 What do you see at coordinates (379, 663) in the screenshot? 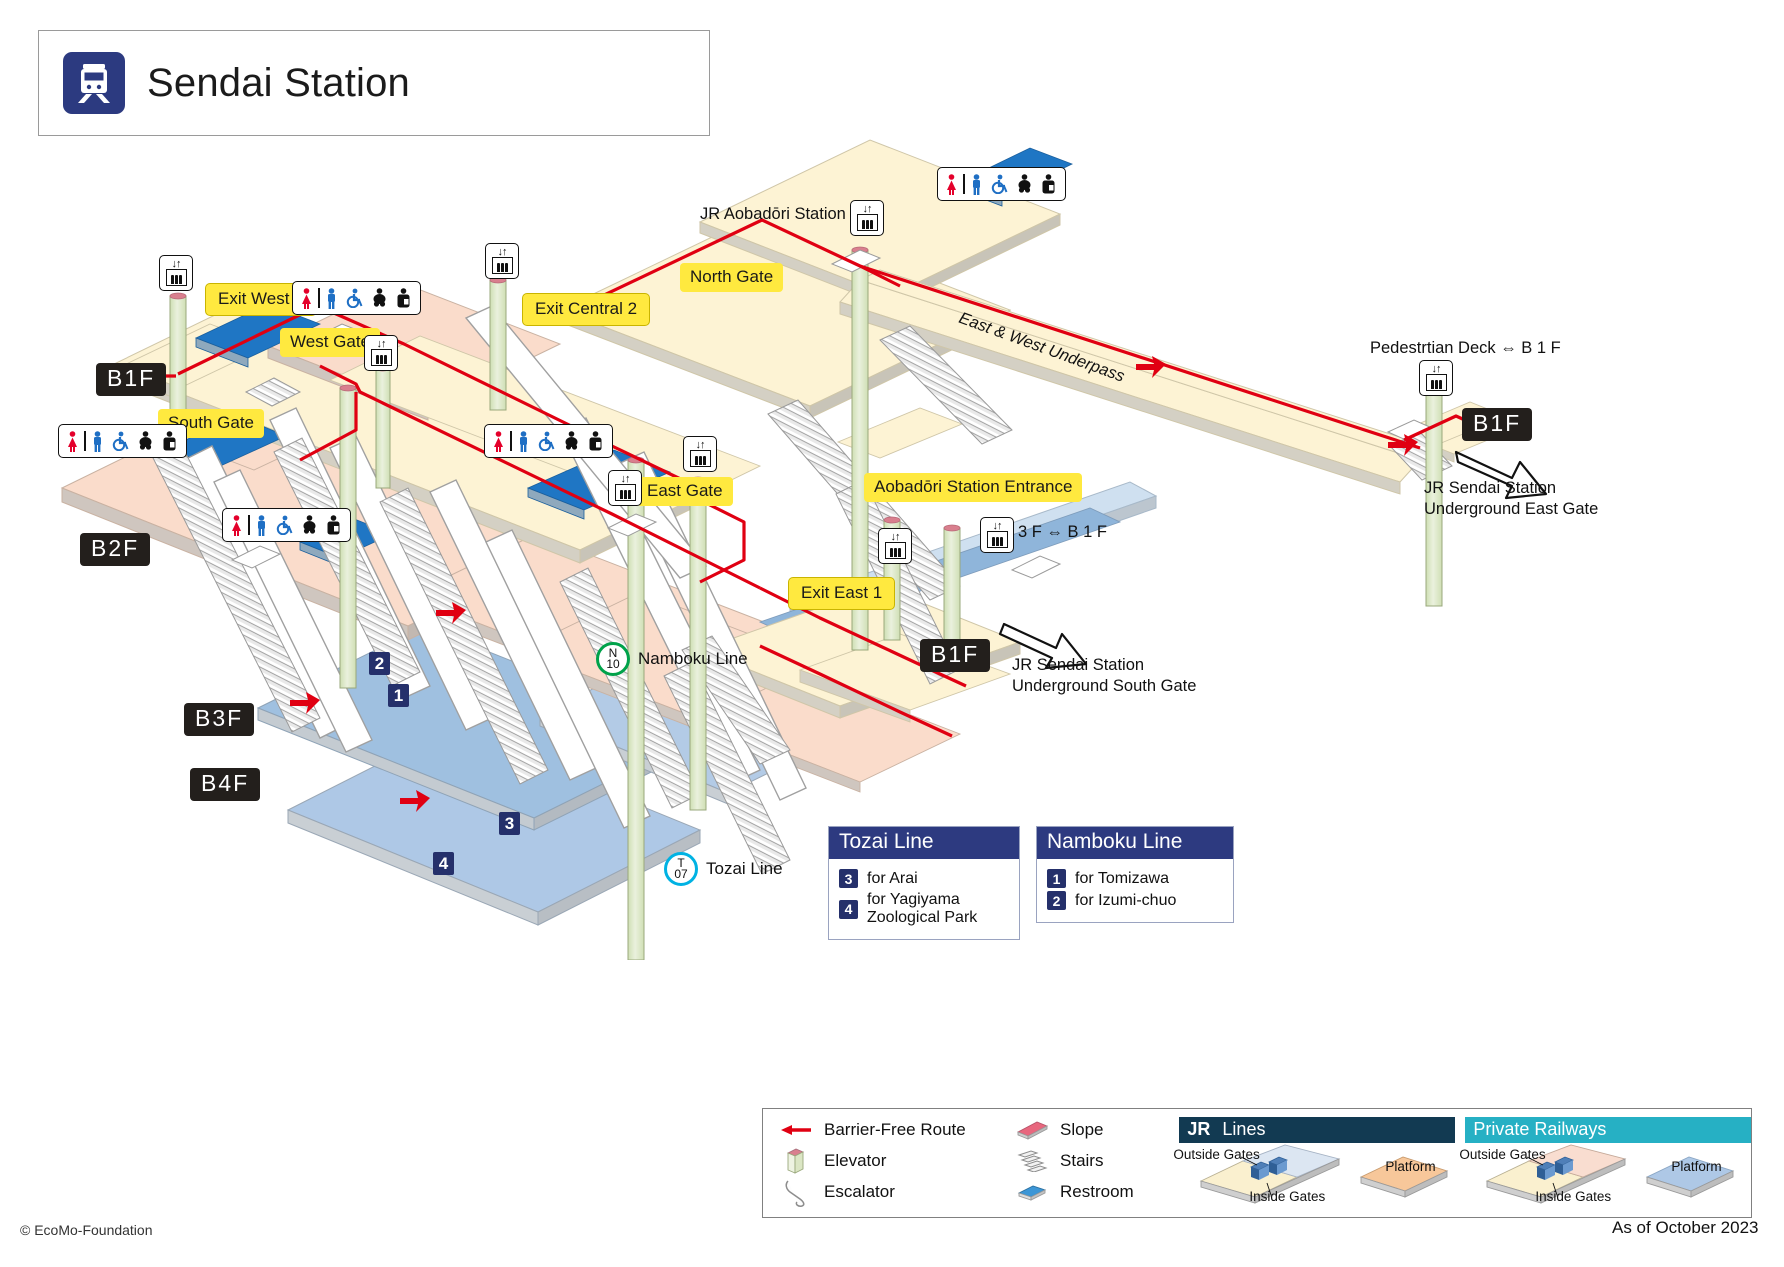
I see `platform-number-2: 2` at bounding box center [379, 663].